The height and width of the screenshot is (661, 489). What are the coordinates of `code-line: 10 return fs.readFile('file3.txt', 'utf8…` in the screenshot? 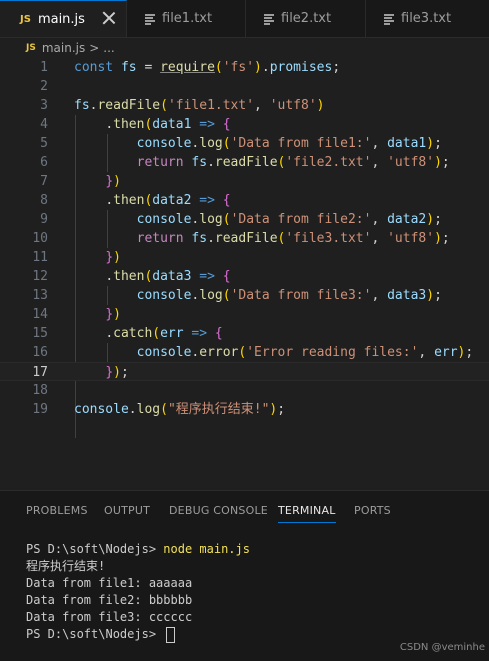 It's located at (244, 238).